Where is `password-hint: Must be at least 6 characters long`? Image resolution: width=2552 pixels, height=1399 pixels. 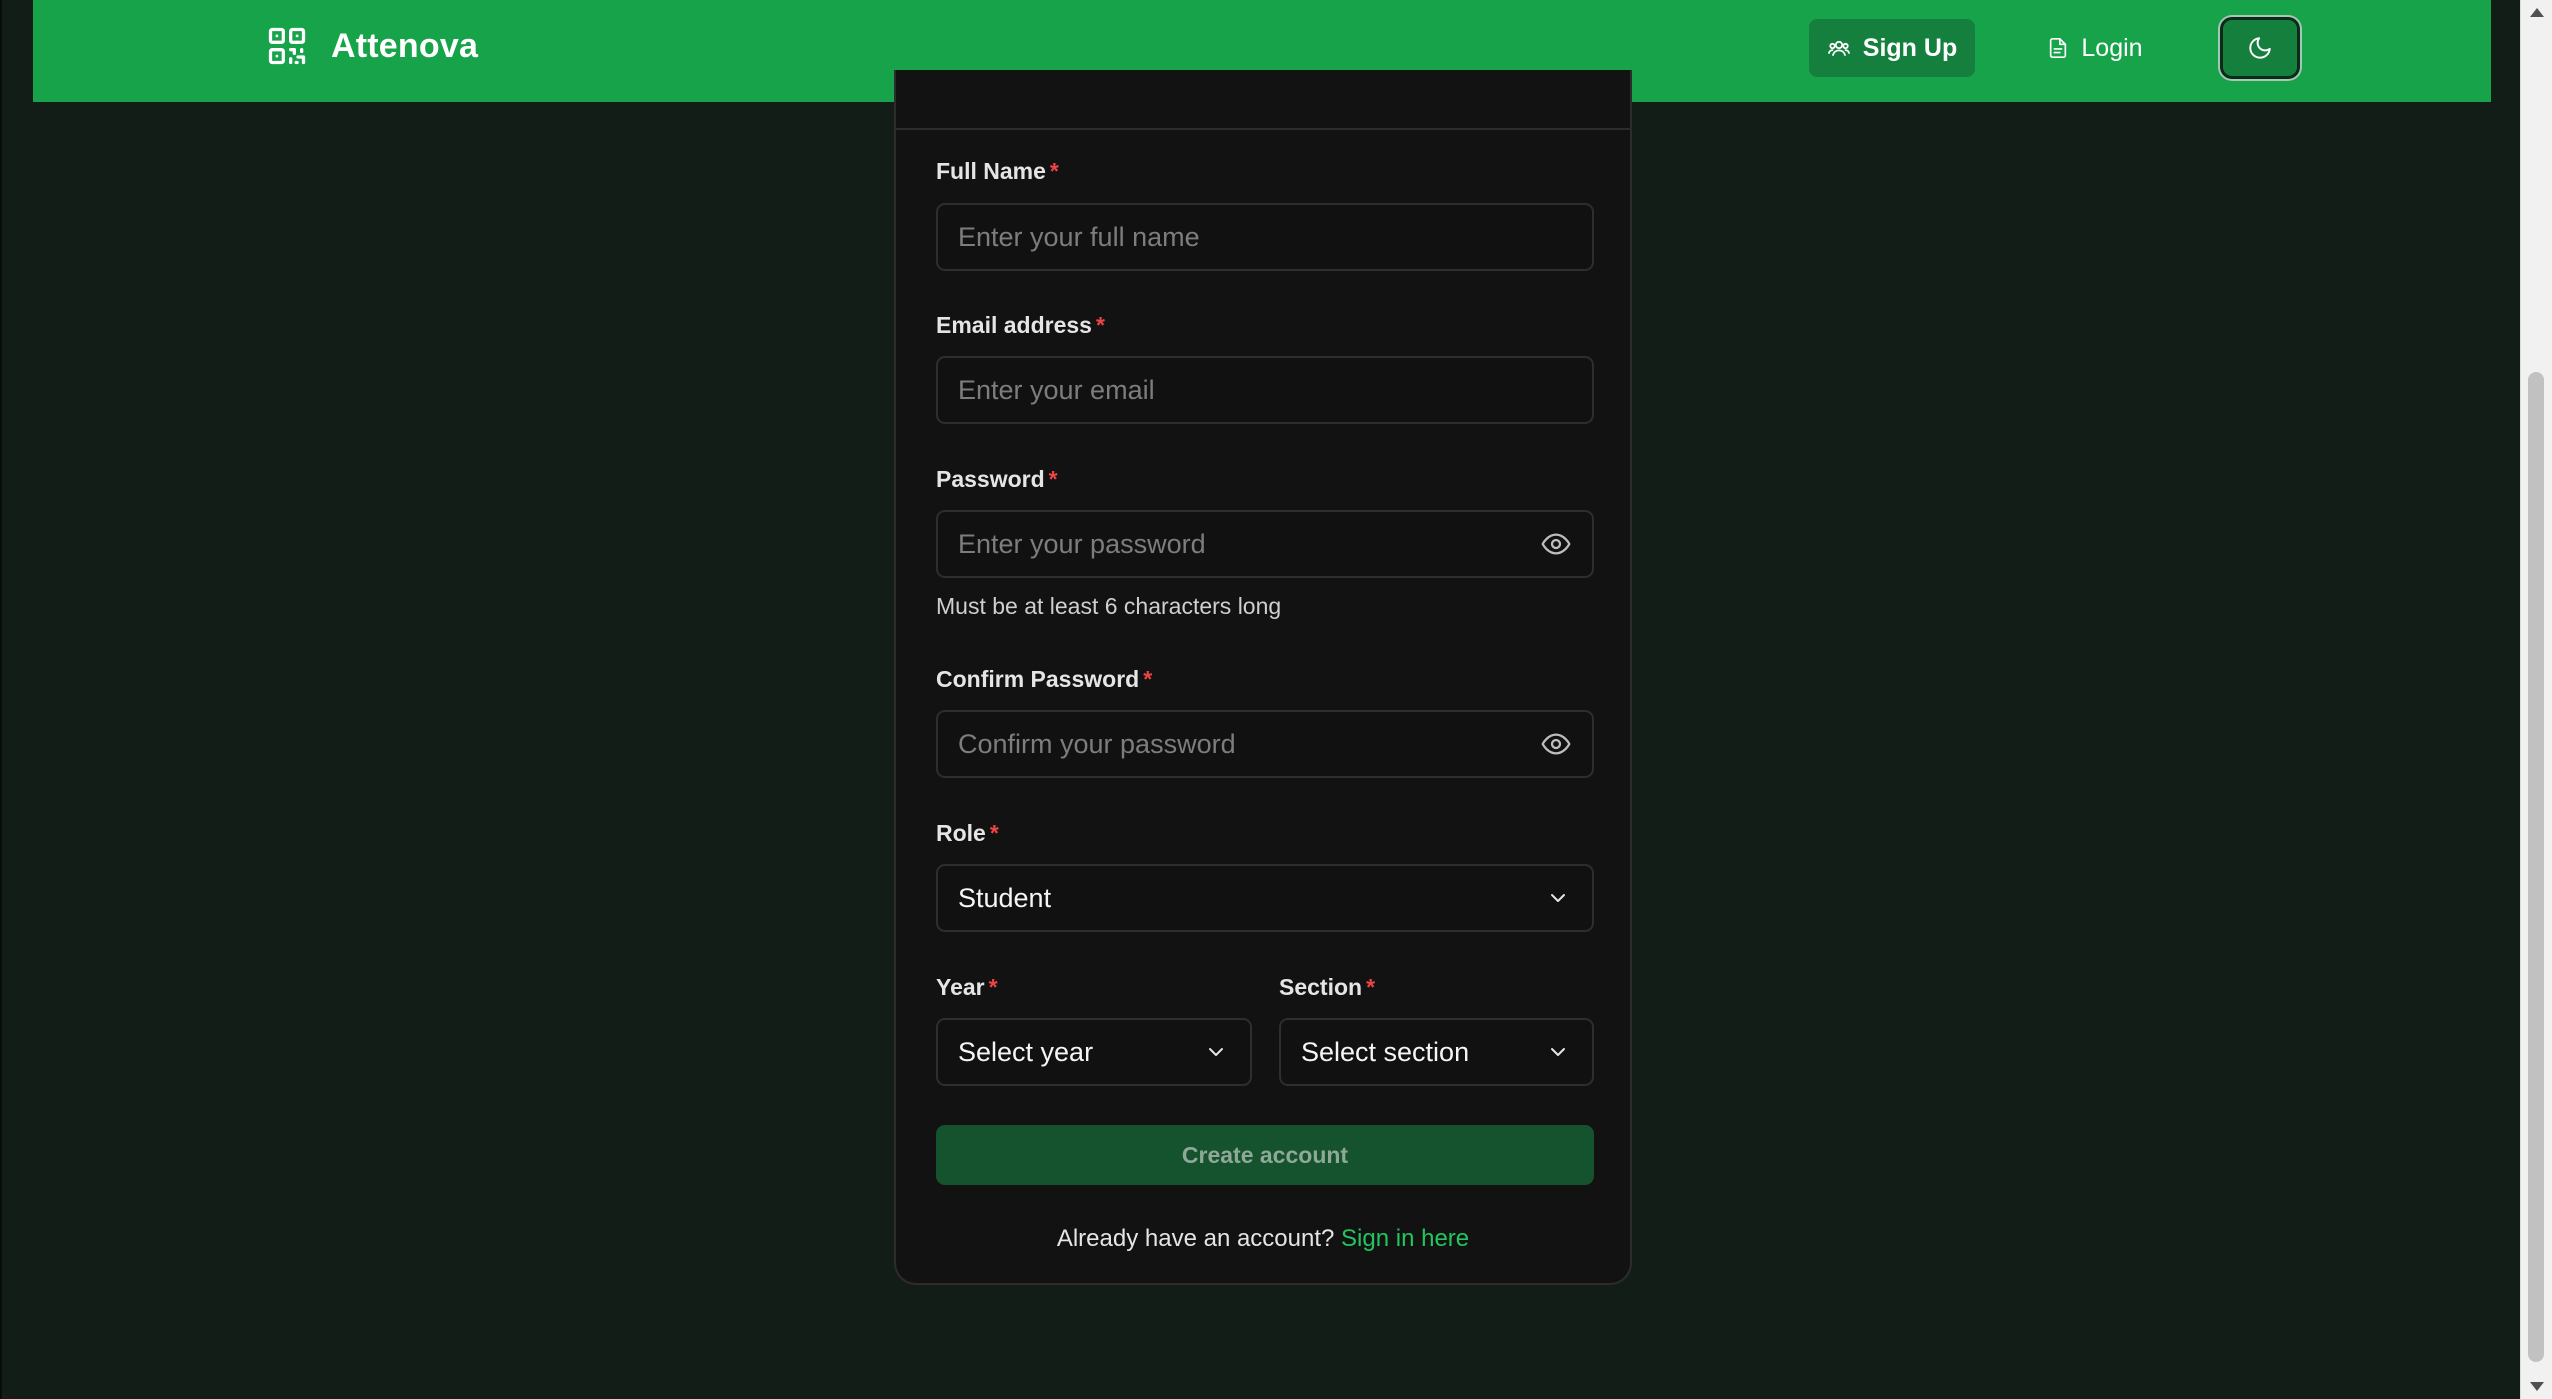
password-hint: Must be at least 6 characters long is located at coordinates (1109, 606).